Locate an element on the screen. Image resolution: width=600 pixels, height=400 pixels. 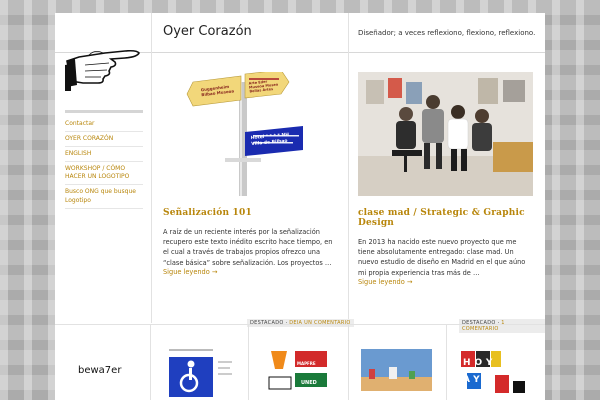
sidebar-item-english: ENGLISH is located at coordinates (104, 155).